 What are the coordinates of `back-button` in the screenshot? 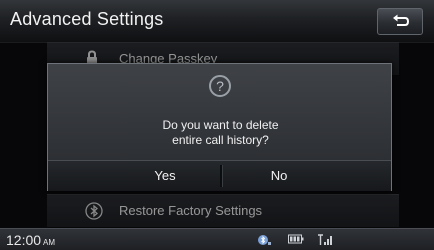 It's located at (400, 21).